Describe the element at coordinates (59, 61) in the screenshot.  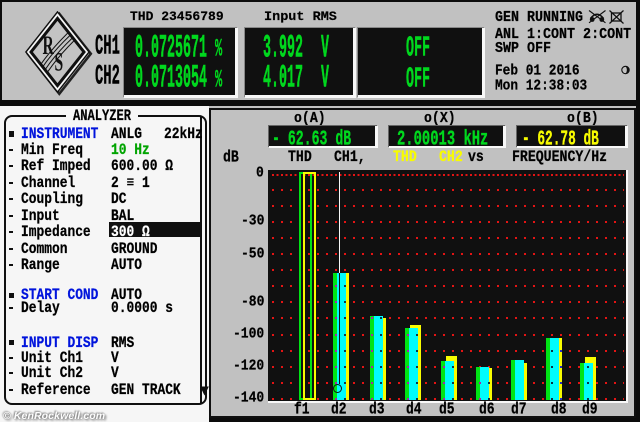
I see `svg-text: S` at that location.